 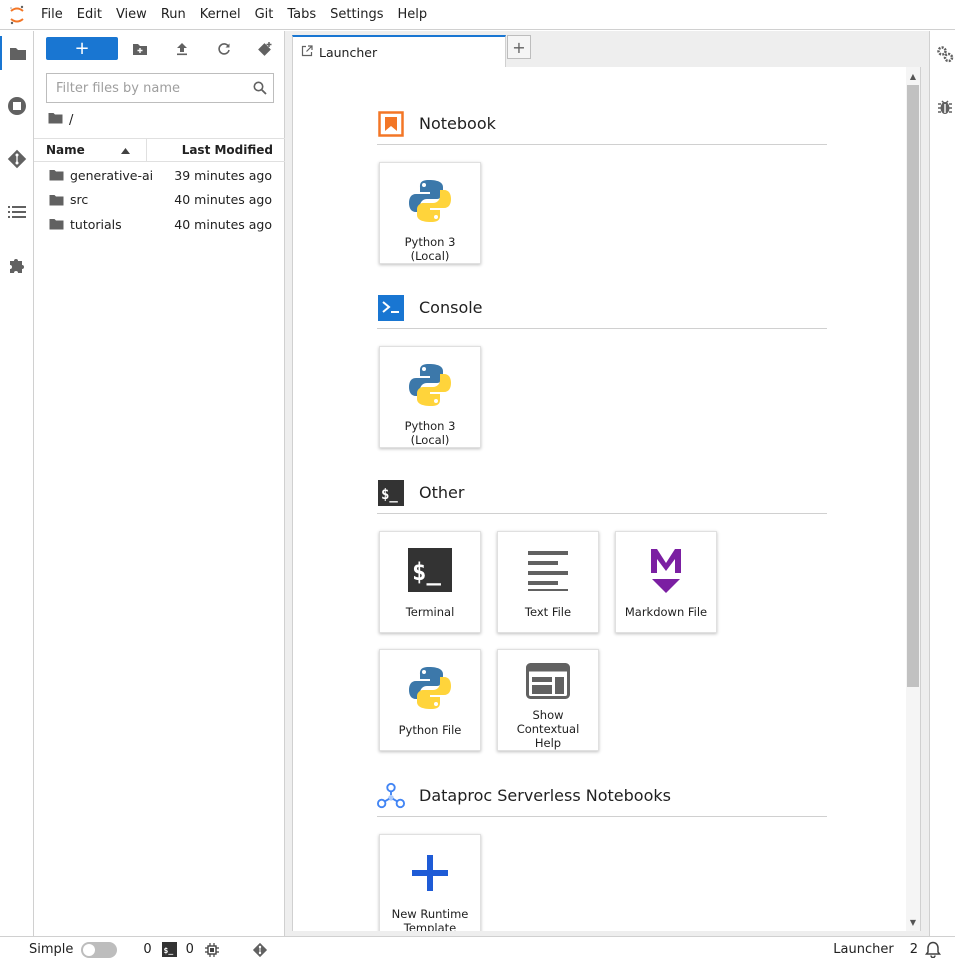 What do you see at coordinates (173, 15) in the screenshot?
I see `menu-run: Run` at bounding box center [173, 15].